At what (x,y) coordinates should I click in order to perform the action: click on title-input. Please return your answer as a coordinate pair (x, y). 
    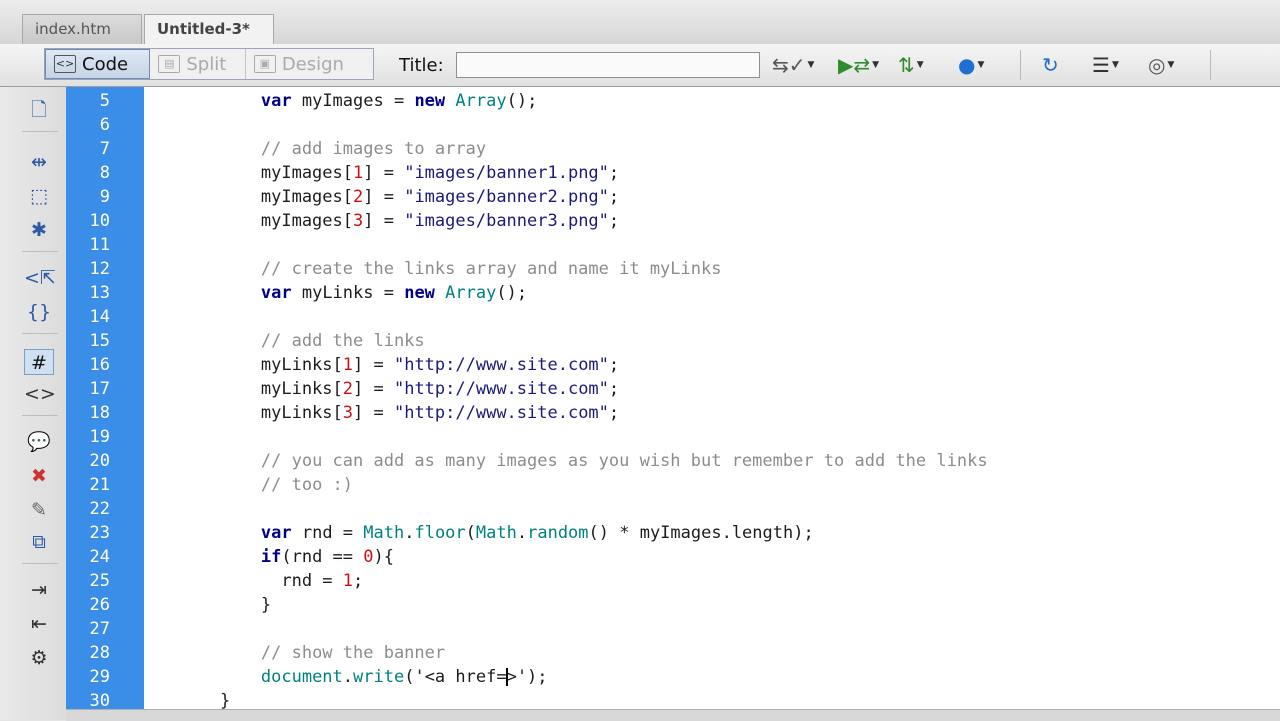
    Looking at the image, I should click on (608, 65).